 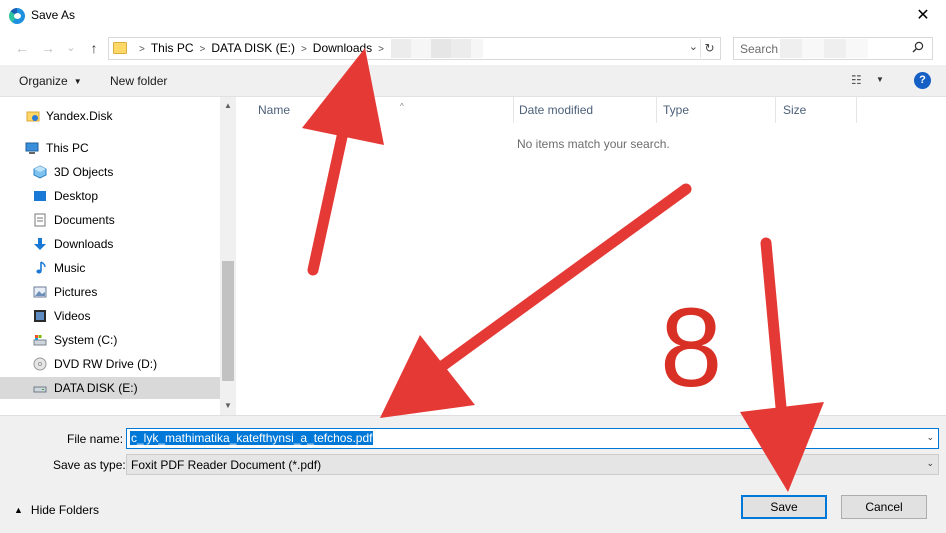 What do you see at coordinates (33, 116) in the screenshot?
I see `yandex-disk-icon` at bounding box center [33, 116].